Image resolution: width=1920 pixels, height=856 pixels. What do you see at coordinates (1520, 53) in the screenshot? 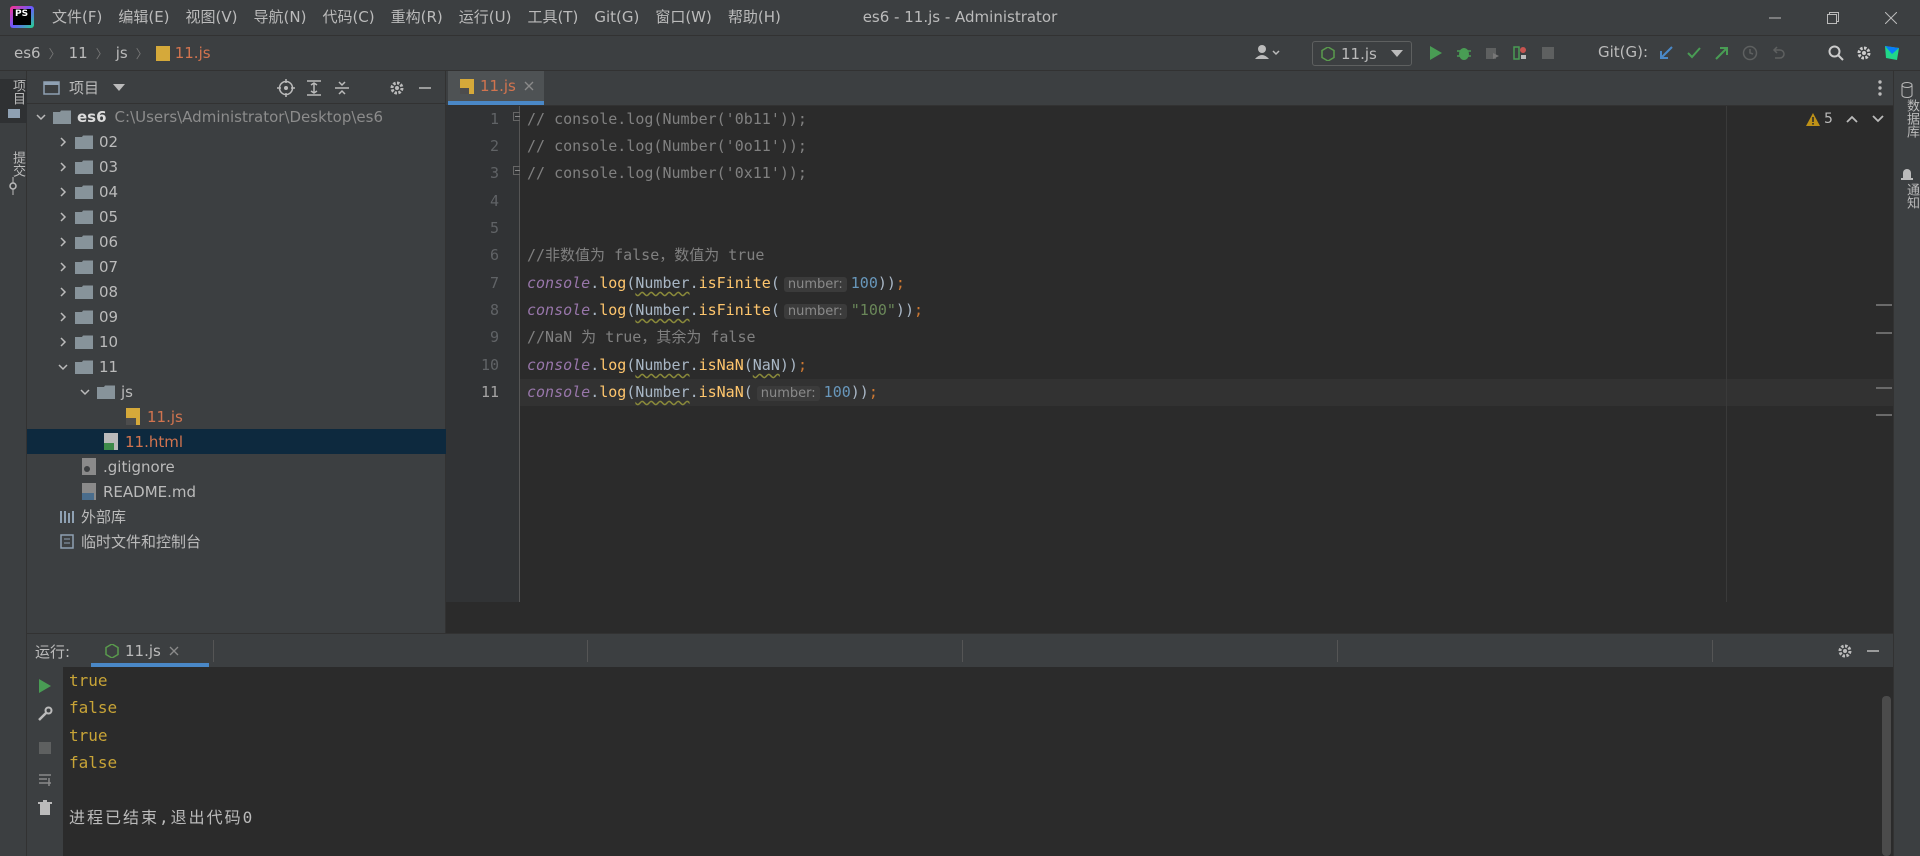
I see `profile-button` at bounding box center [1520, 53].